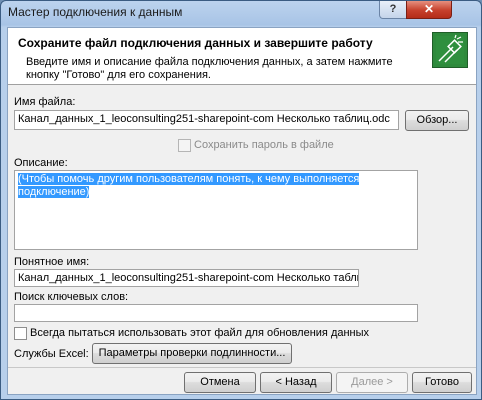 Image resolution: width=482 pixels, height=400 pixels. I want to click on footer-divider, so click(242, 367).